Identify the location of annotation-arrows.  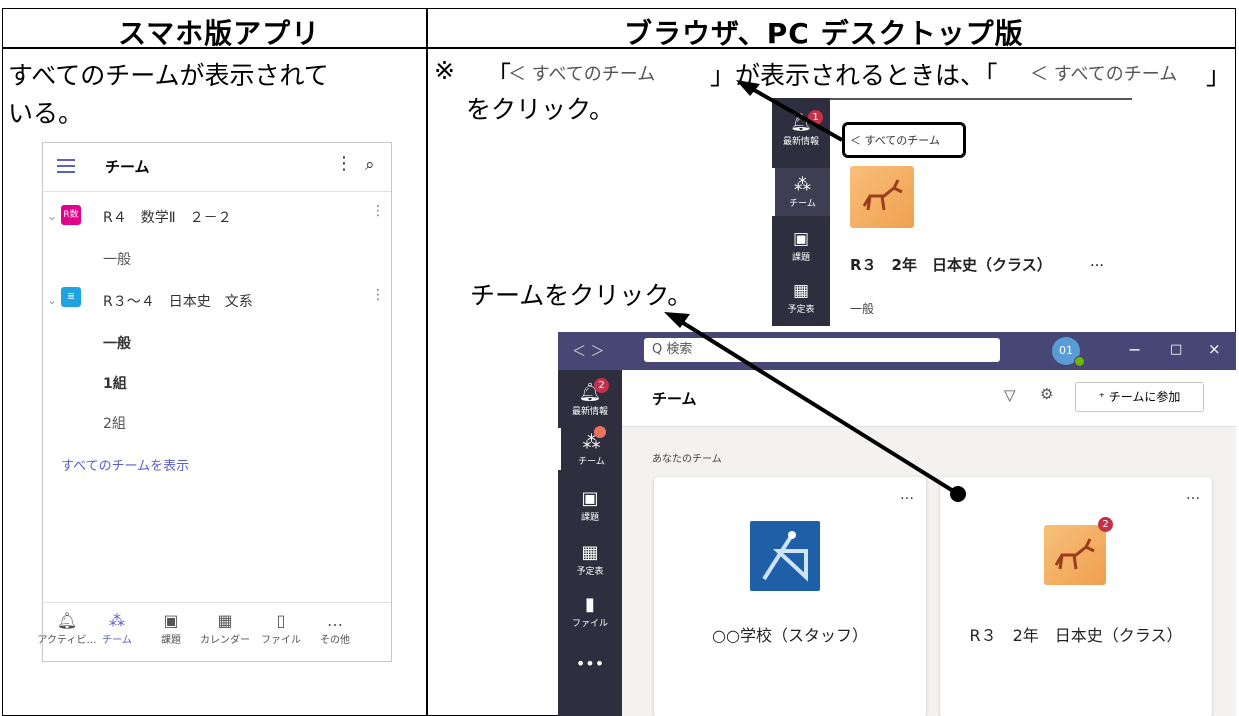
(815, 291).